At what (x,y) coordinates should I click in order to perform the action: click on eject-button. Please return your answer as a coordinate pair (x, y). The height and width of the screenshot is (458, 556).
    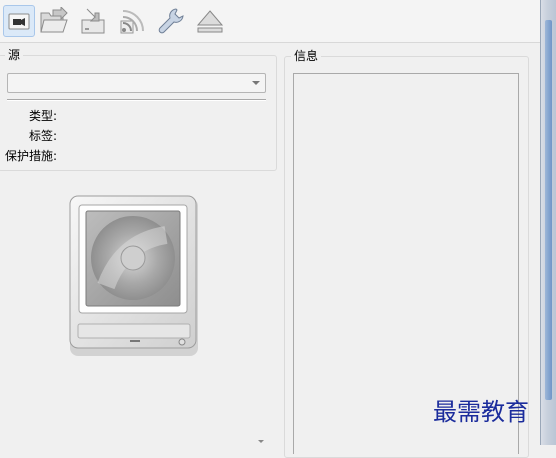
    Looking at the image, I should click on (210, 21).